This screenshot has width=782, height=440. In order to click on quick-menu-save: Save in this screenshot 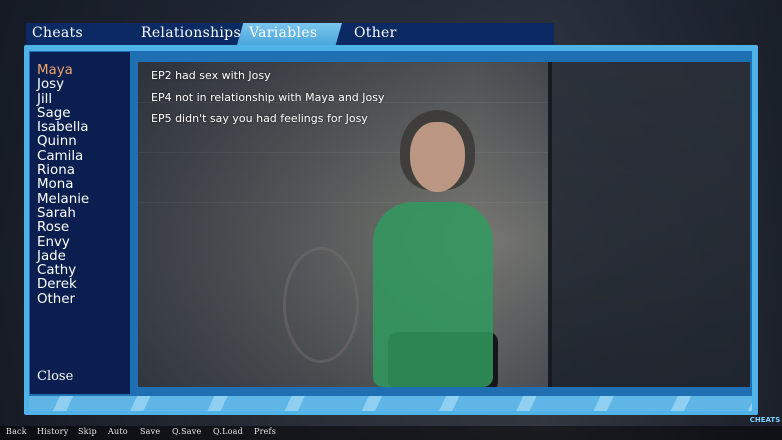, I will do `click(150, 431)`.